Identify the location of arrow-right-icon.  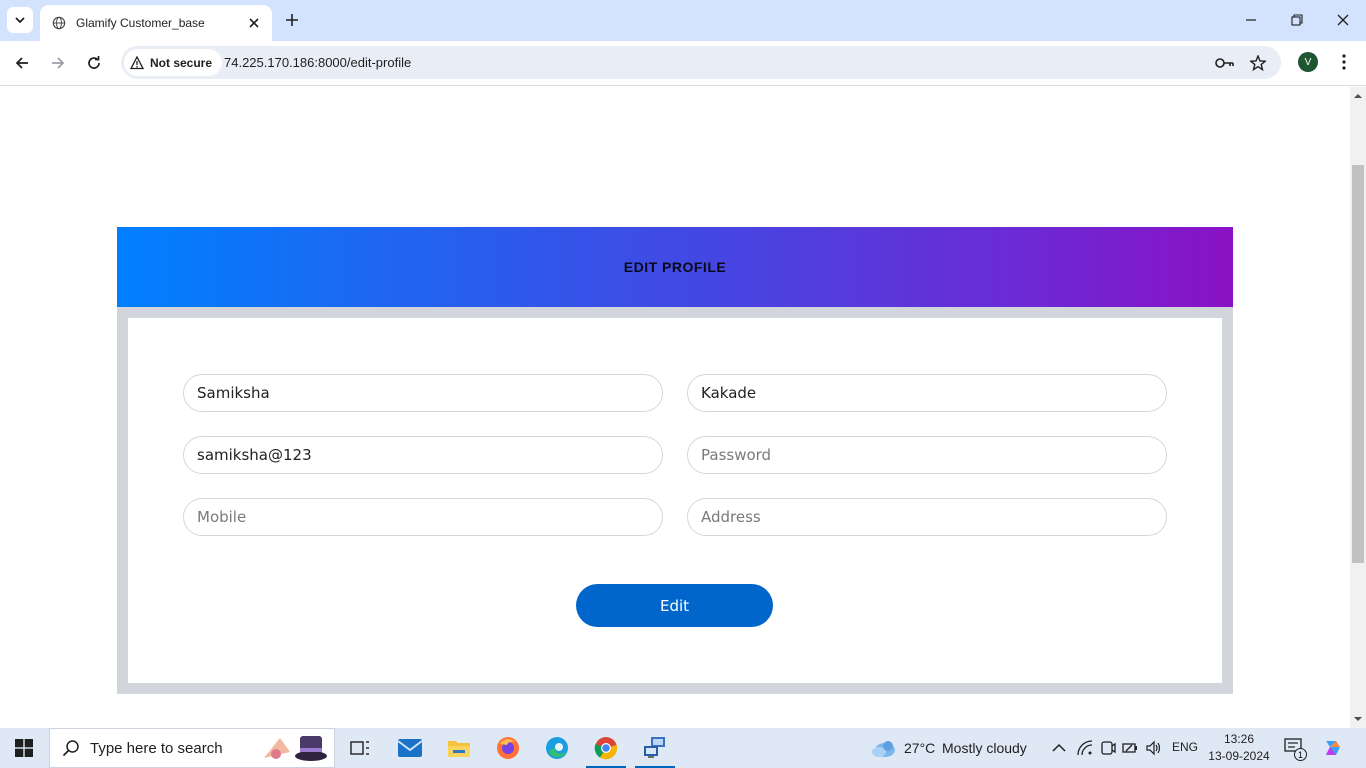
(58, 63).